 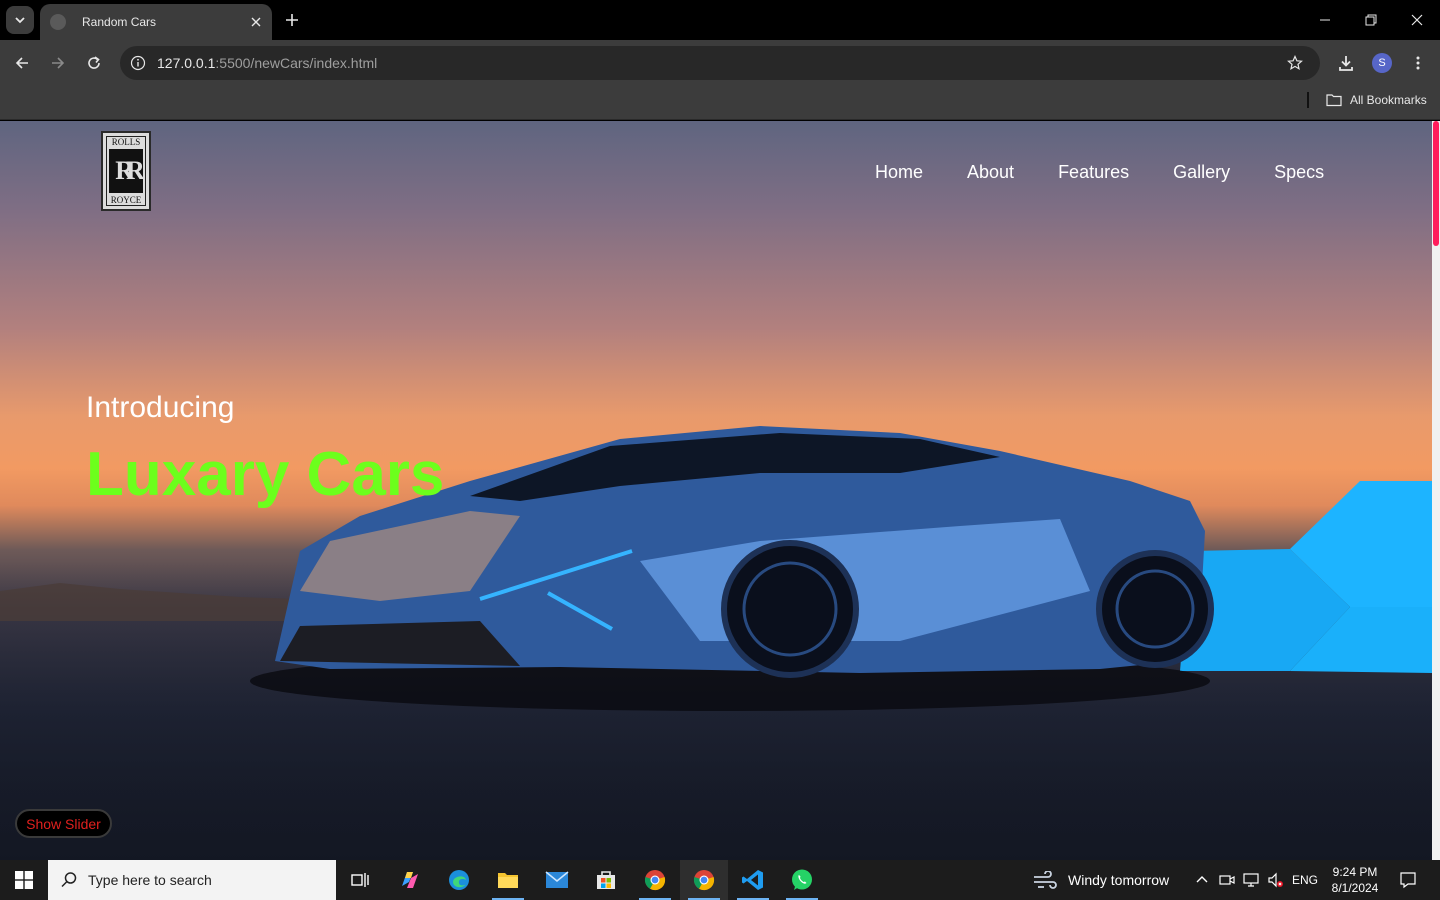 I want to click on tab-favicon-icon, so click(x=58, y=22).